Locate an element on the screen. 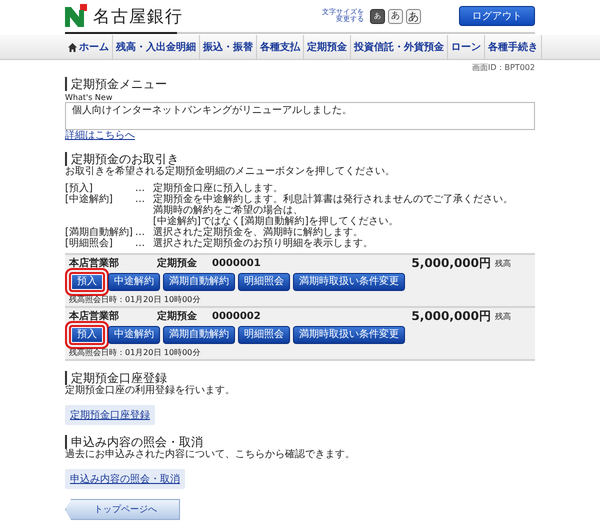  legend-description: [中途解約]ではなく[満期自動解約]を押してください。 is located at coordinates (276, 221).